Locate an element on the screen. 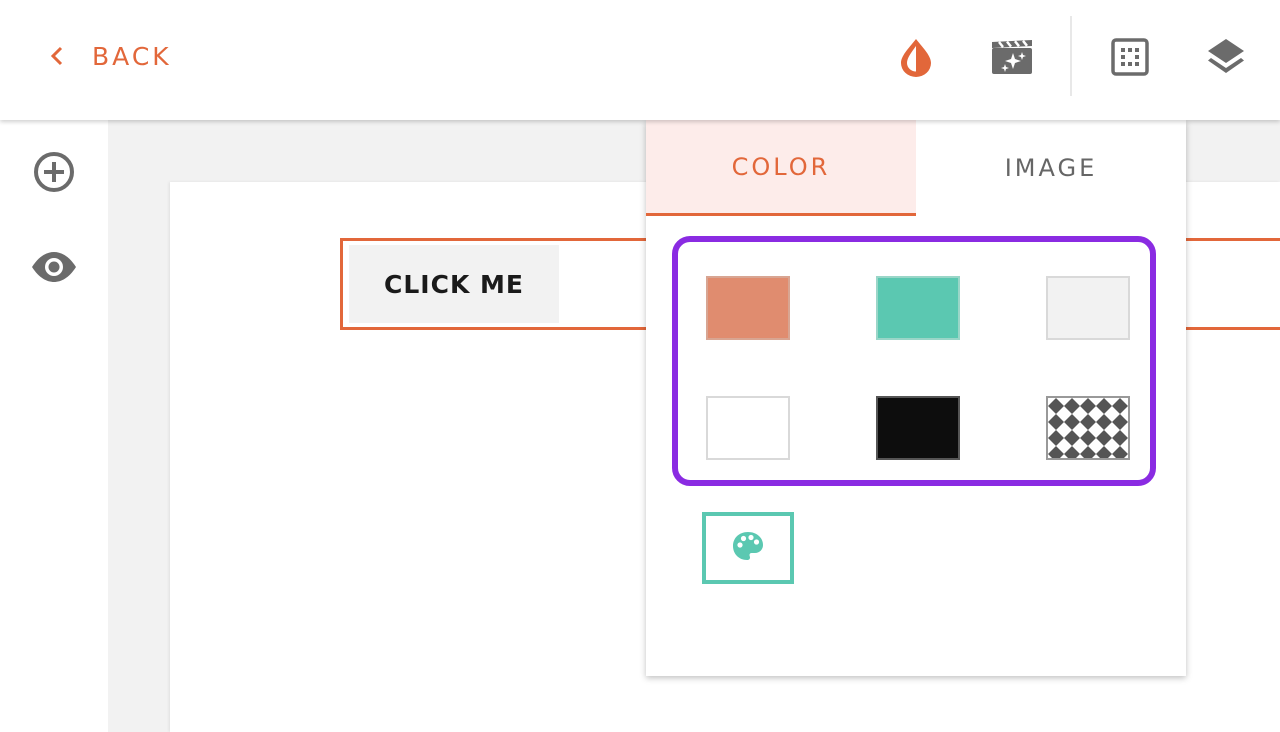 The height and width of the screenshot is (732, 1280). tab-image: IMAGE is located at coordinates (1051, 168).